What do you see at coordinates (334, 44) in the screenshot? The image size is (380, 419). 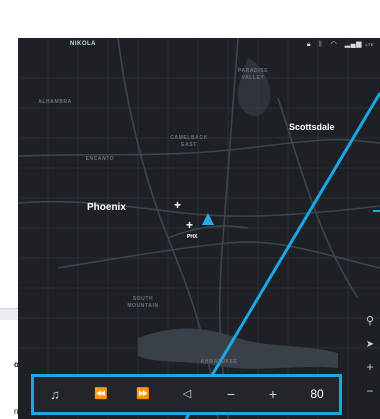 I see `wifi-icon: ◠` at bounding box center [334, 44].